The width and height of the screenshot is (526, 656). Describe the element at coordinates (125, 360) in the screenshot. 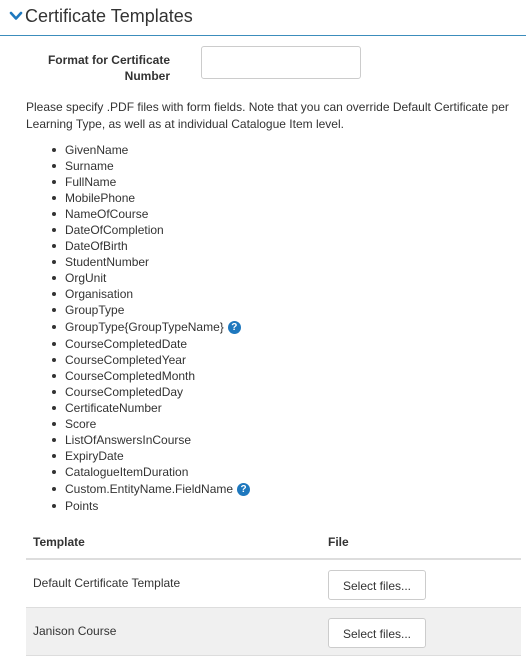

I see `field-name: CourseCompletedYear` at that location.